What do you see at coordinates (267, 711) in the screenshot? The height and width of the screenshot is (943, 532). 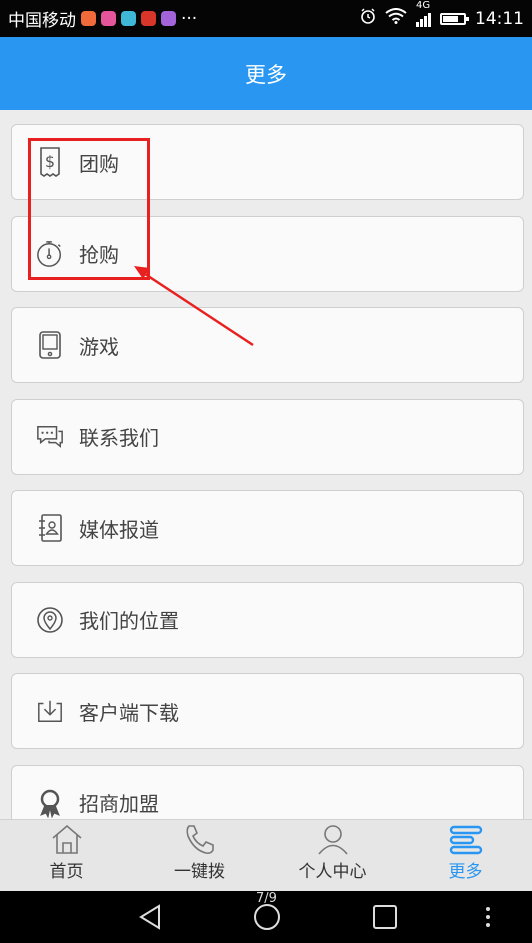 I see `menu-item-app-download: 客户端下载` at bounding box center [267, 711].